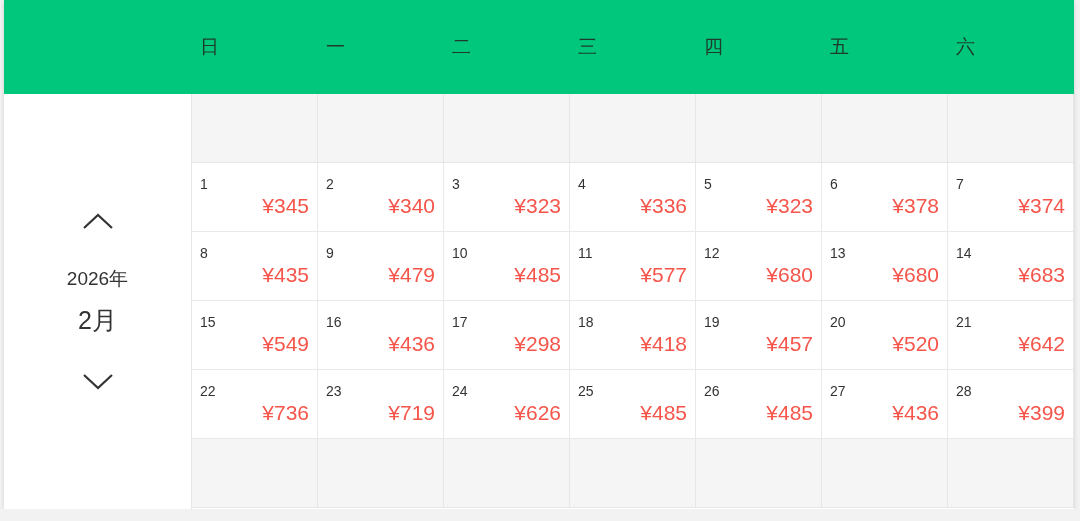 This screenshot has width=1080, height=521. What do you see at coordinates (97, 320) in the screenshot?
I see `month-label: 2月` at bounding box center [97, 320].